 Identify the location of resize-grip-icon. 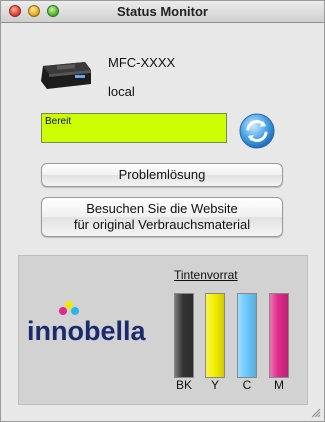
(316, 413).